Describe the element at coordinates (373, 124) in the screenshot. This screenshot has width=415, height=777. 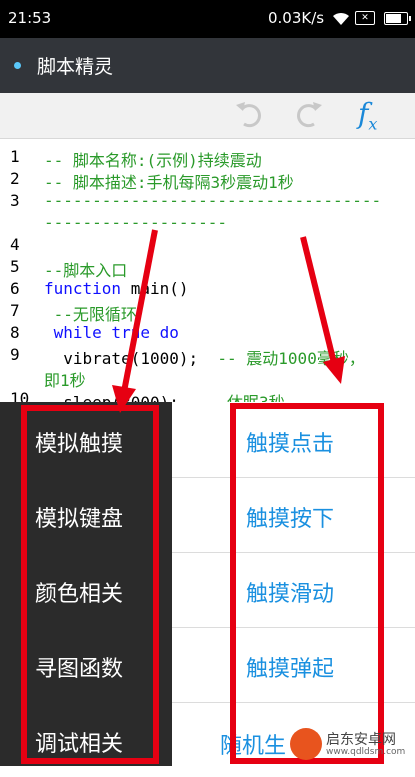
I see `fx-sub: x` at that location.